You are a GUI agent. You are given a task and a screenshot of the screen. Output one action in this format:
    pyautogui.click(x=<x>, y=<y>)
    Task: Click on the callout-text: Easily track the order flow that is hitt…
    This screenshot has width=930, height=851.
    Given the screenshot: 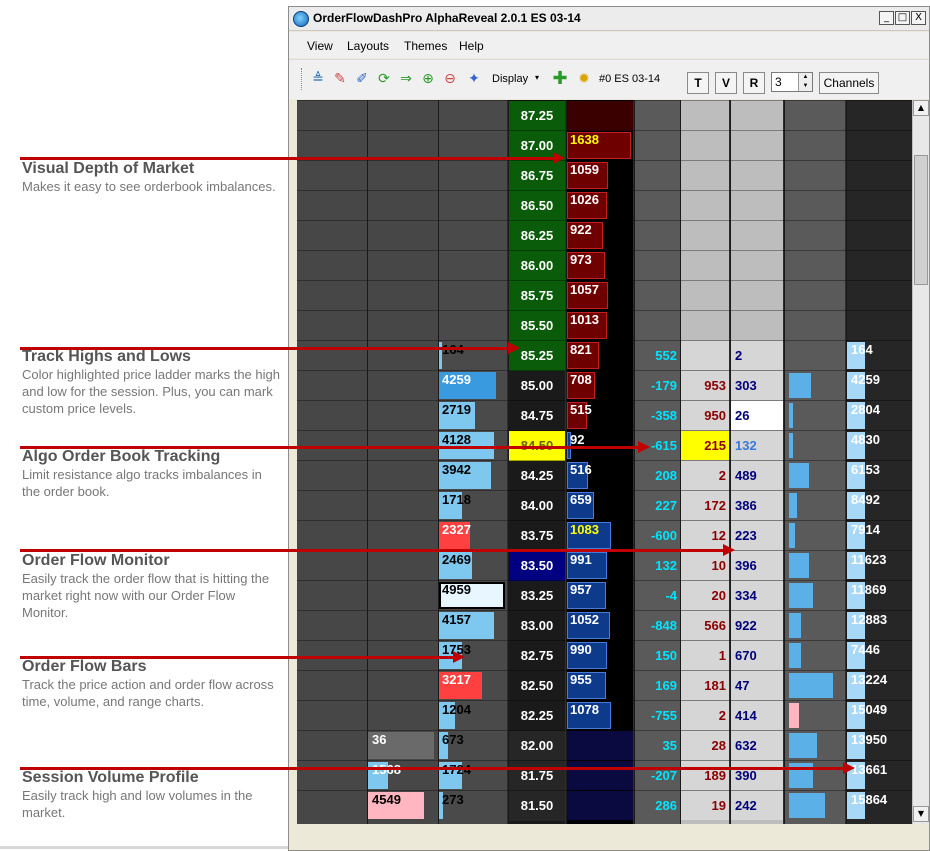 What is the action you would take?
    pyautogui.click(x=146, y=595)
    